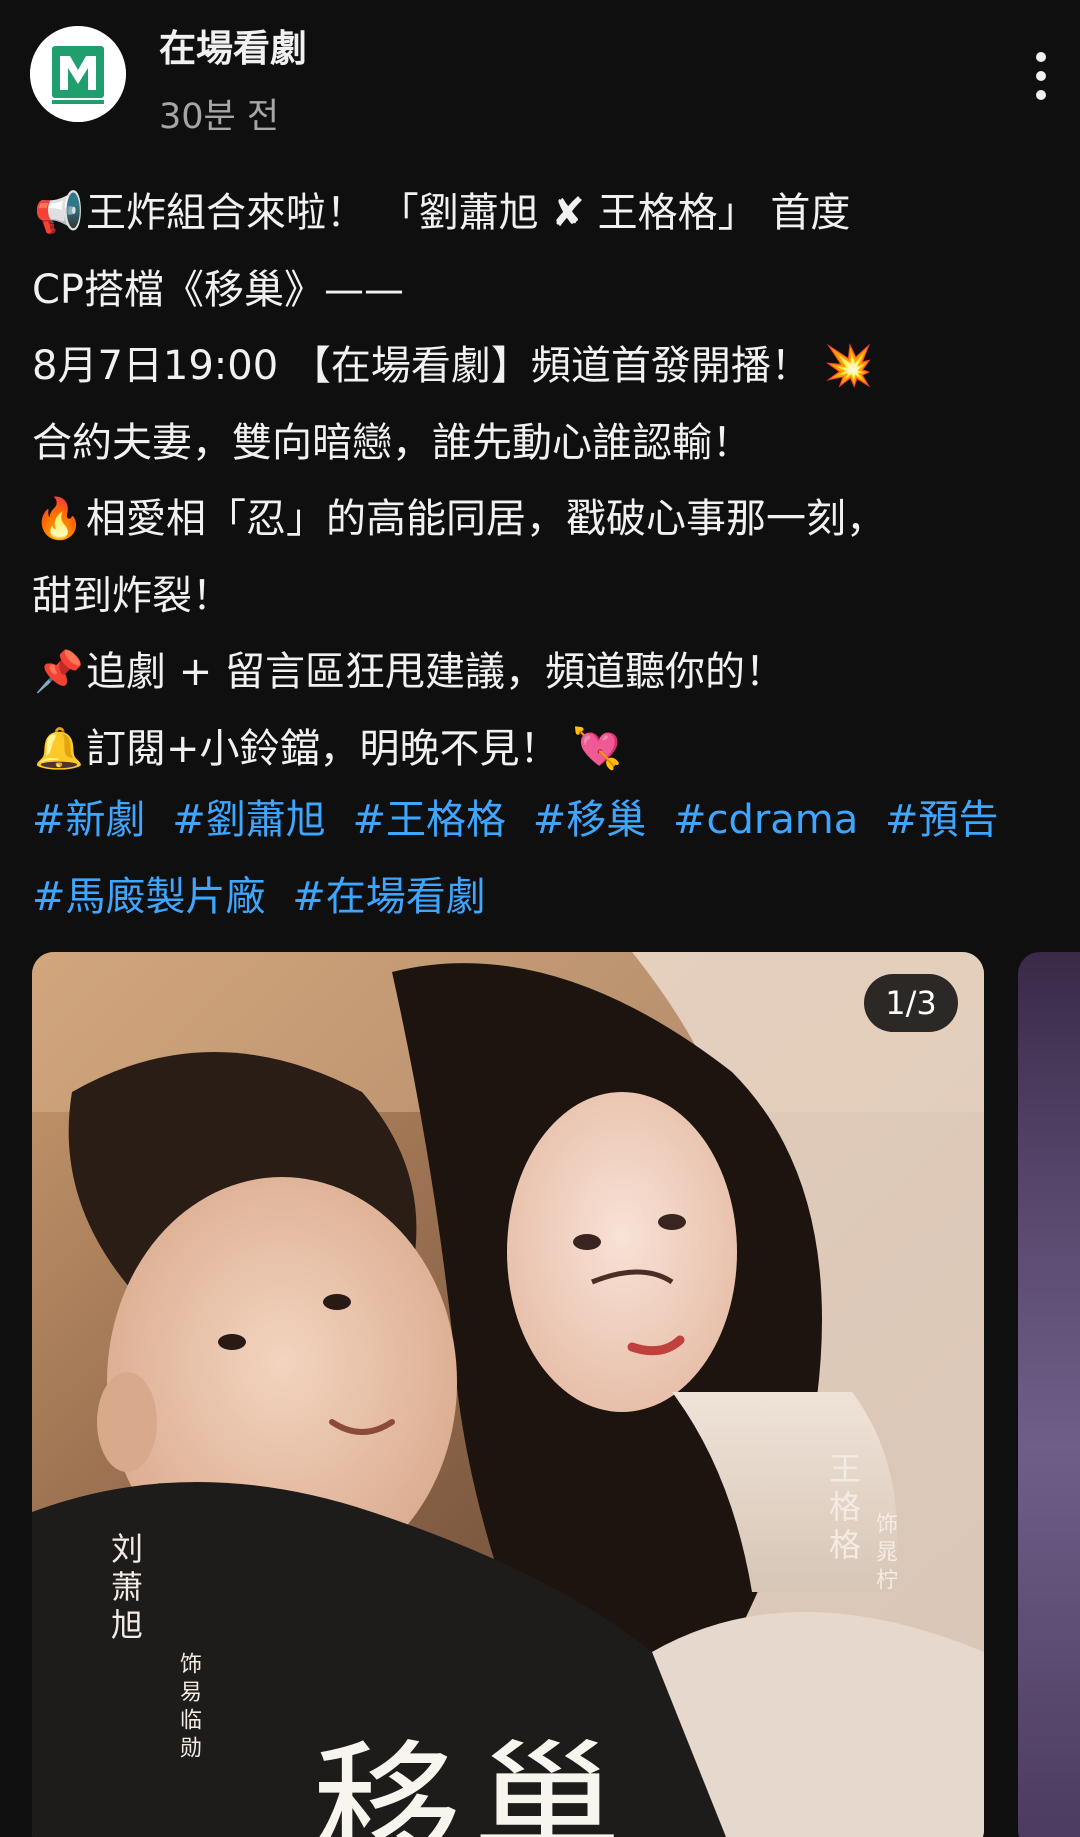 Image resolution: width=1080 pixels, height=1837 pixels. What do you see at coordinates (1049, 1394) in the screenshot?
I see `carousel-image-next` at bounding box center [1049, 1394].